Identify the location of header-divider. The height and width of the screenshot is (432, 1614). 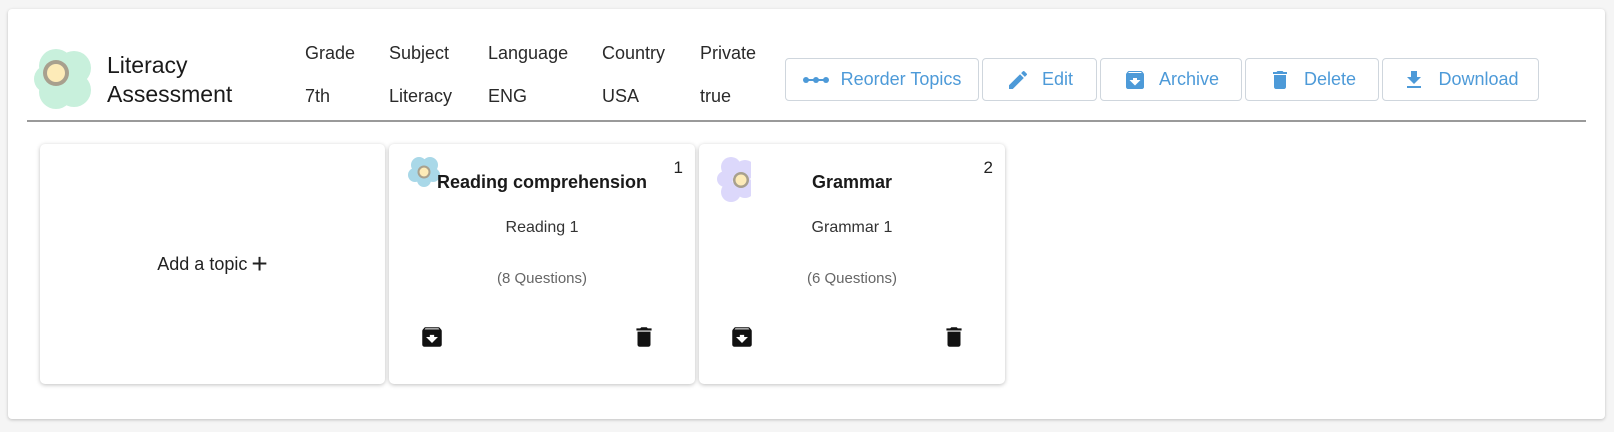
(806, 121).